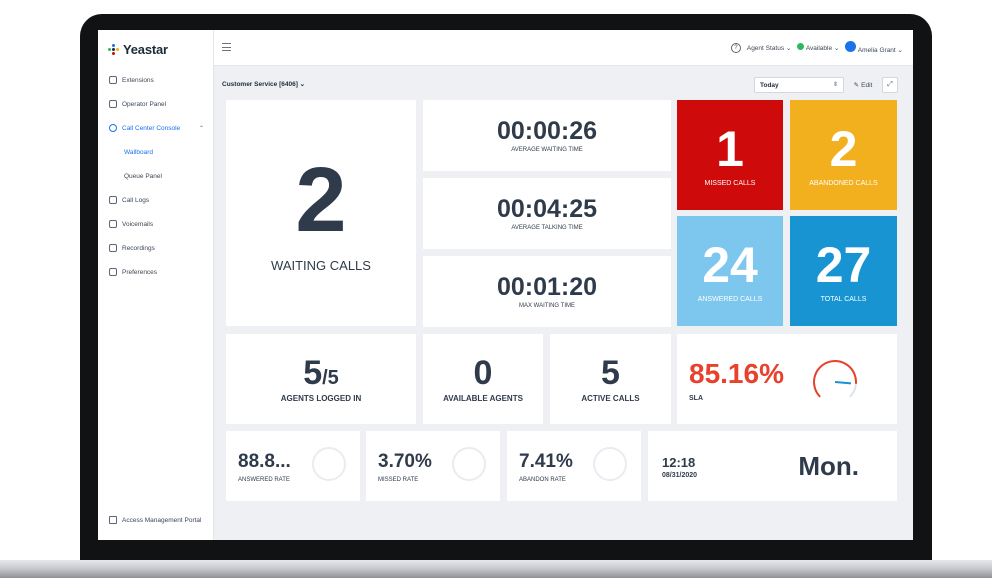 This screenshot has width=992, height=578. I want to click on sidebar-subitem-wallboard: Wallboard, so click(156, 152).